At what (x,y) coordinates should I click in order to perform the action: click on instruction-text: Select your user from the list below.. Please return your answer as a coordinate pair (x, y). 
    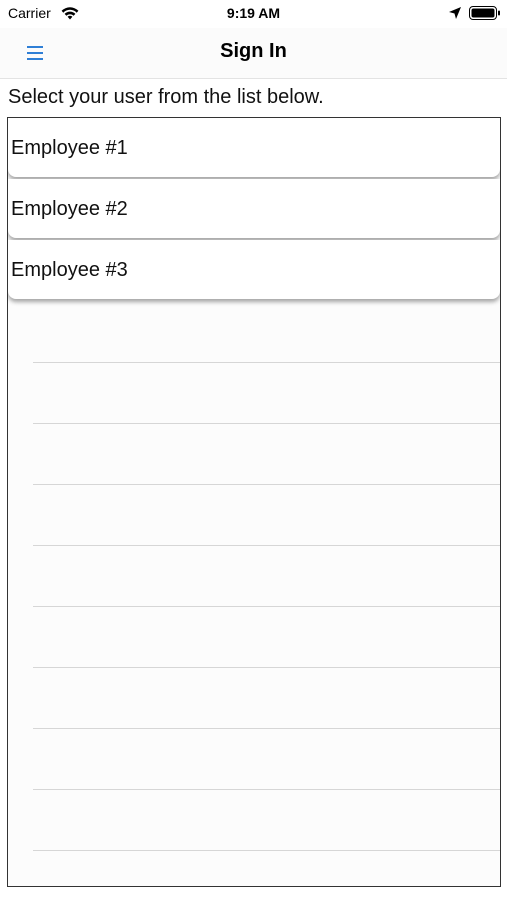
    Looking at the image, I should click on (166, 97).